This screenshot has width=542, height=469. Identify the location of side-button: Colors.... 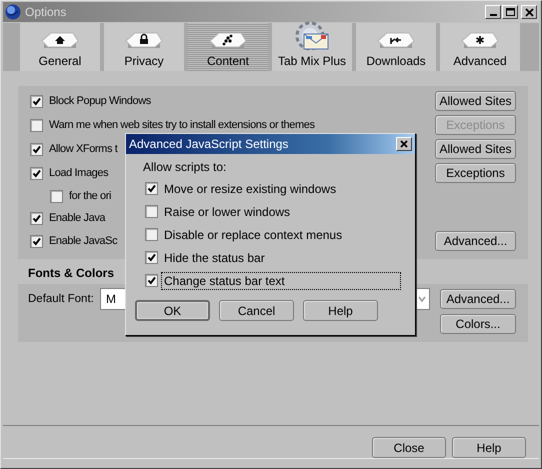
(478, 324).